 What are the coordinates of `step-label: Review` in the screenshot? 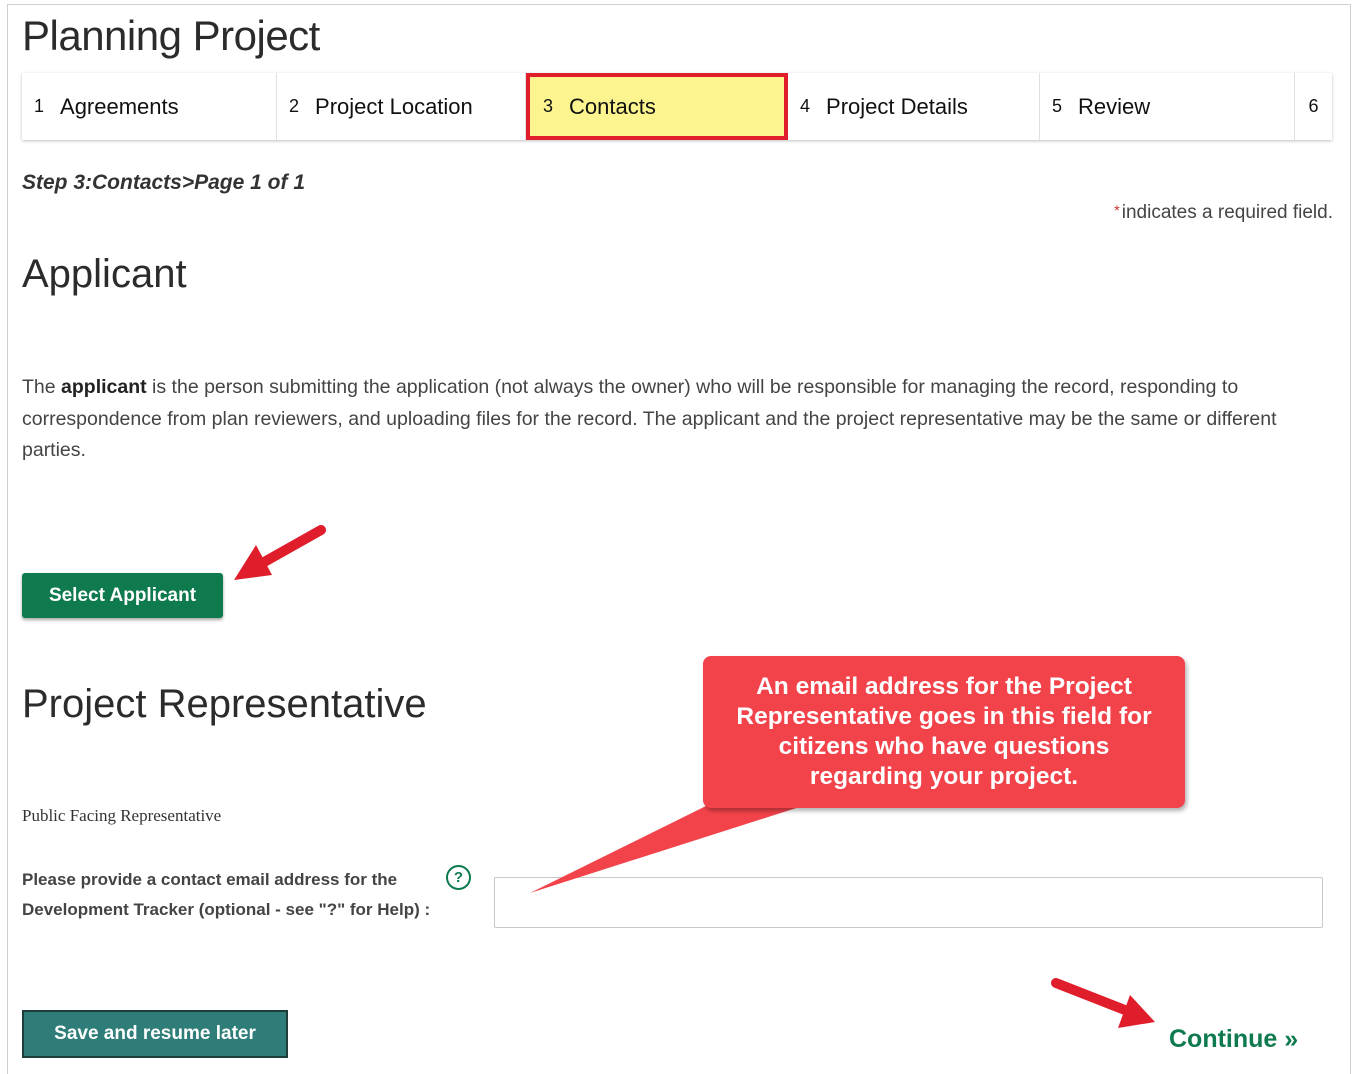 It's located at (1114, 106).